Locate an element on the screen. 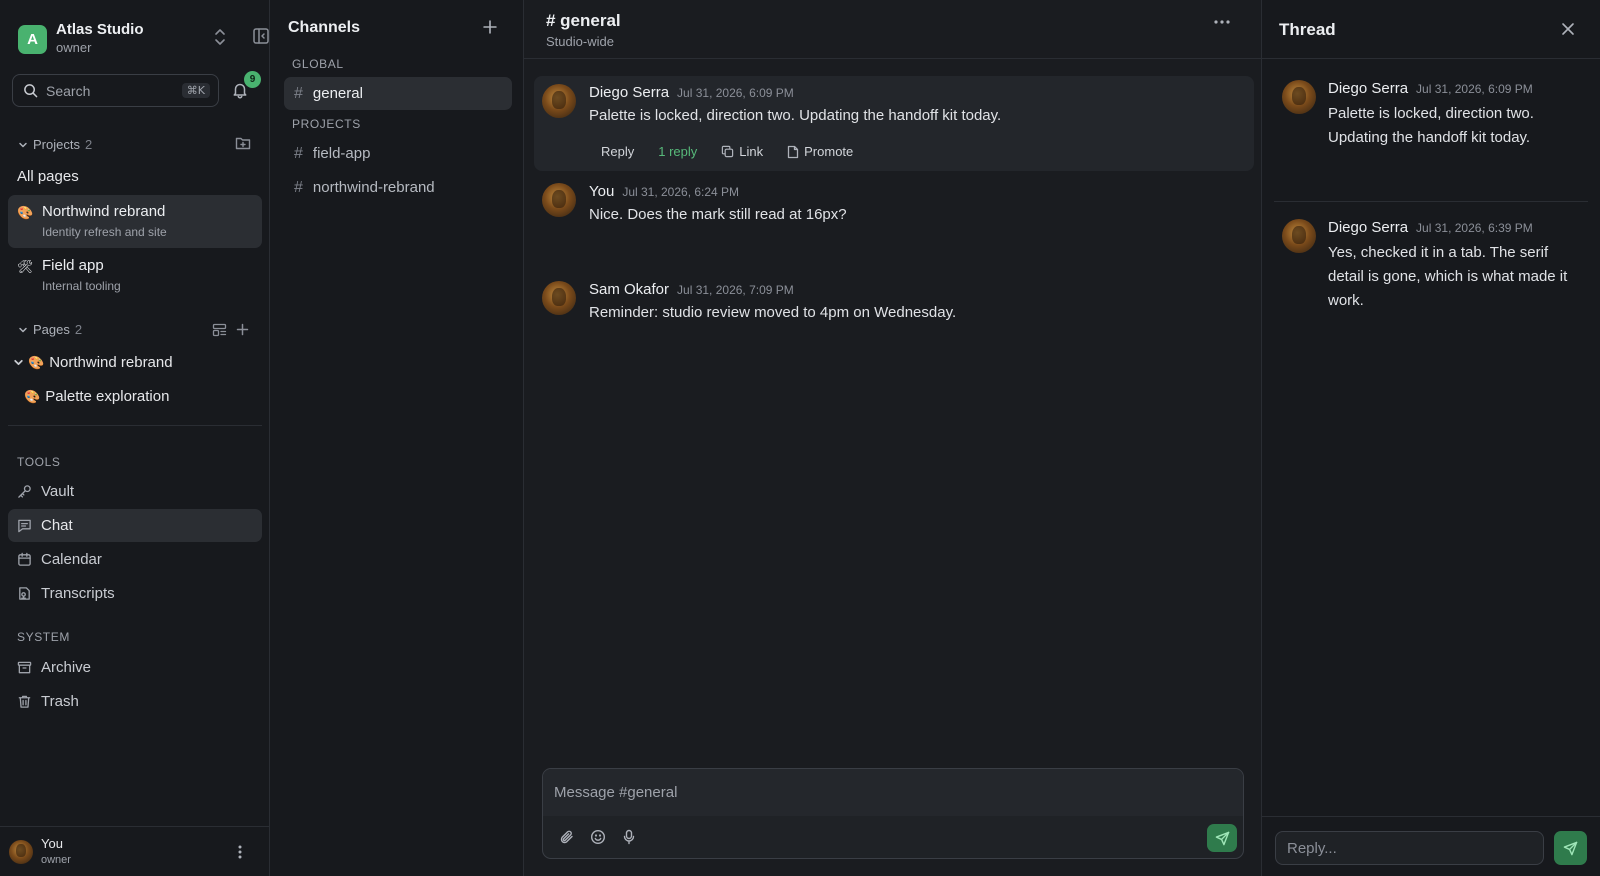 This screenshot has height=876, width=1600. workspace-logo: A is located at coordinates (32, 39).